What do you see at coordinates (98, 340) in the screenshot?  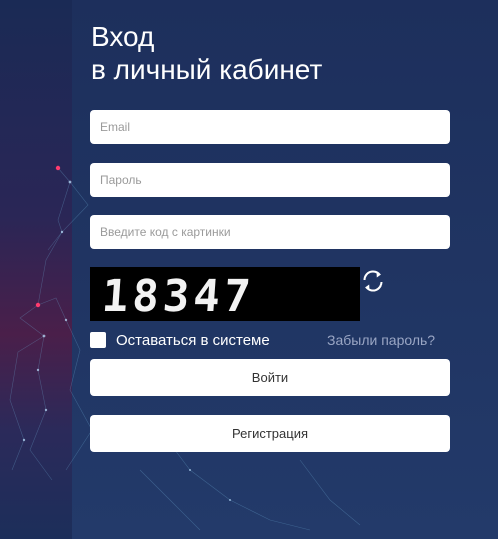 I see `remember-me-checkbox` at bounding box center [98, 340].